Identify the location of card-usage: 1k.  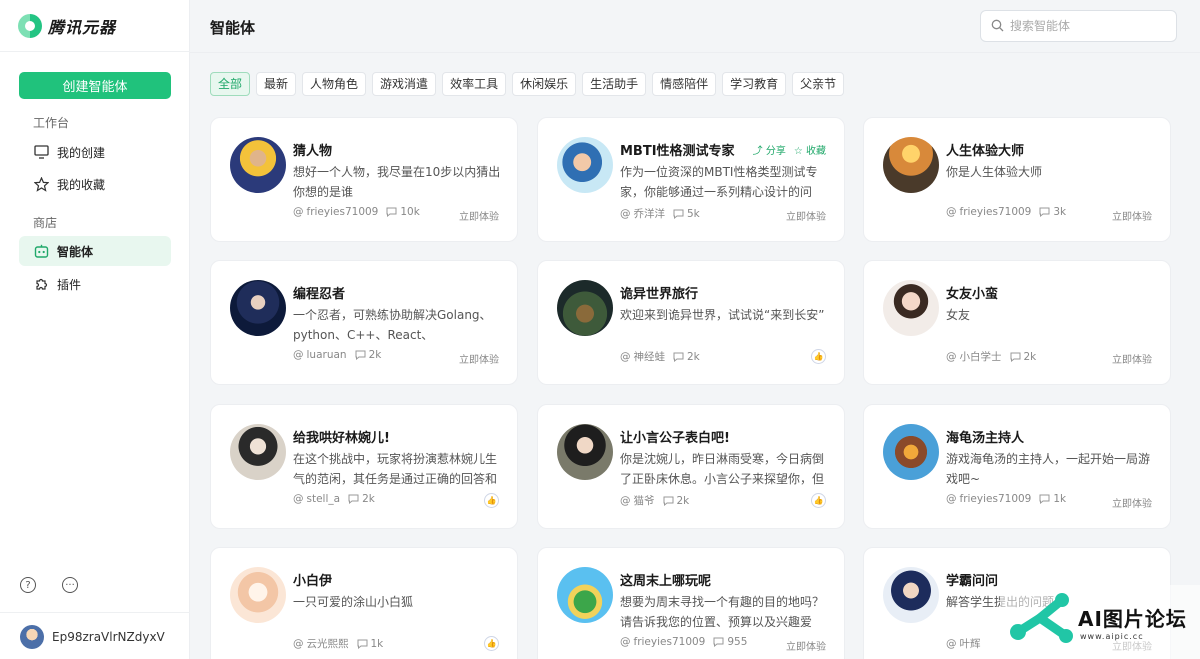
(370, 643).